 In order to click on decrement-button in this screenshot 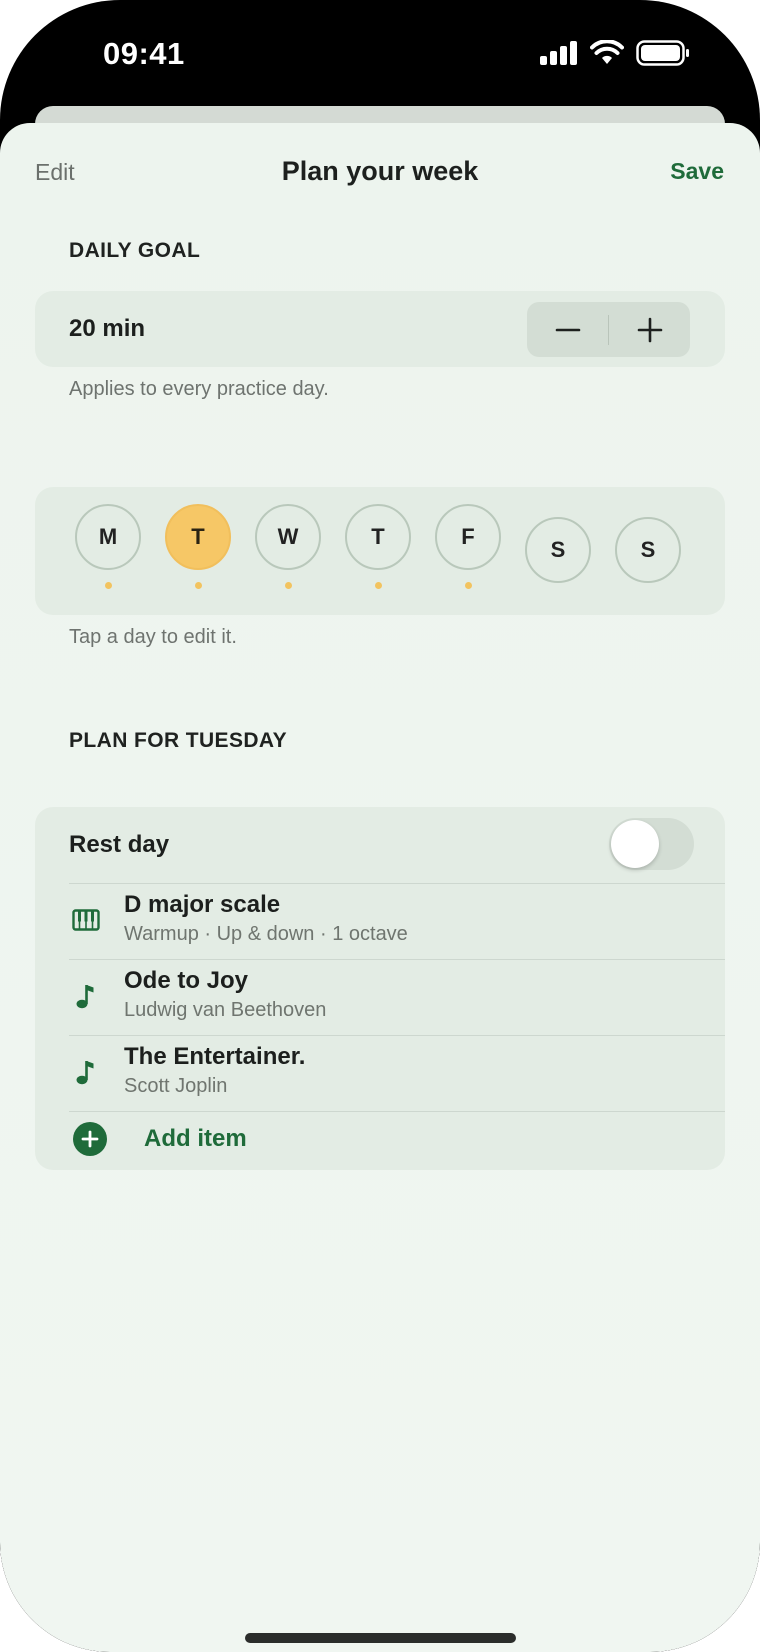, I will do `click(567, 329)`.